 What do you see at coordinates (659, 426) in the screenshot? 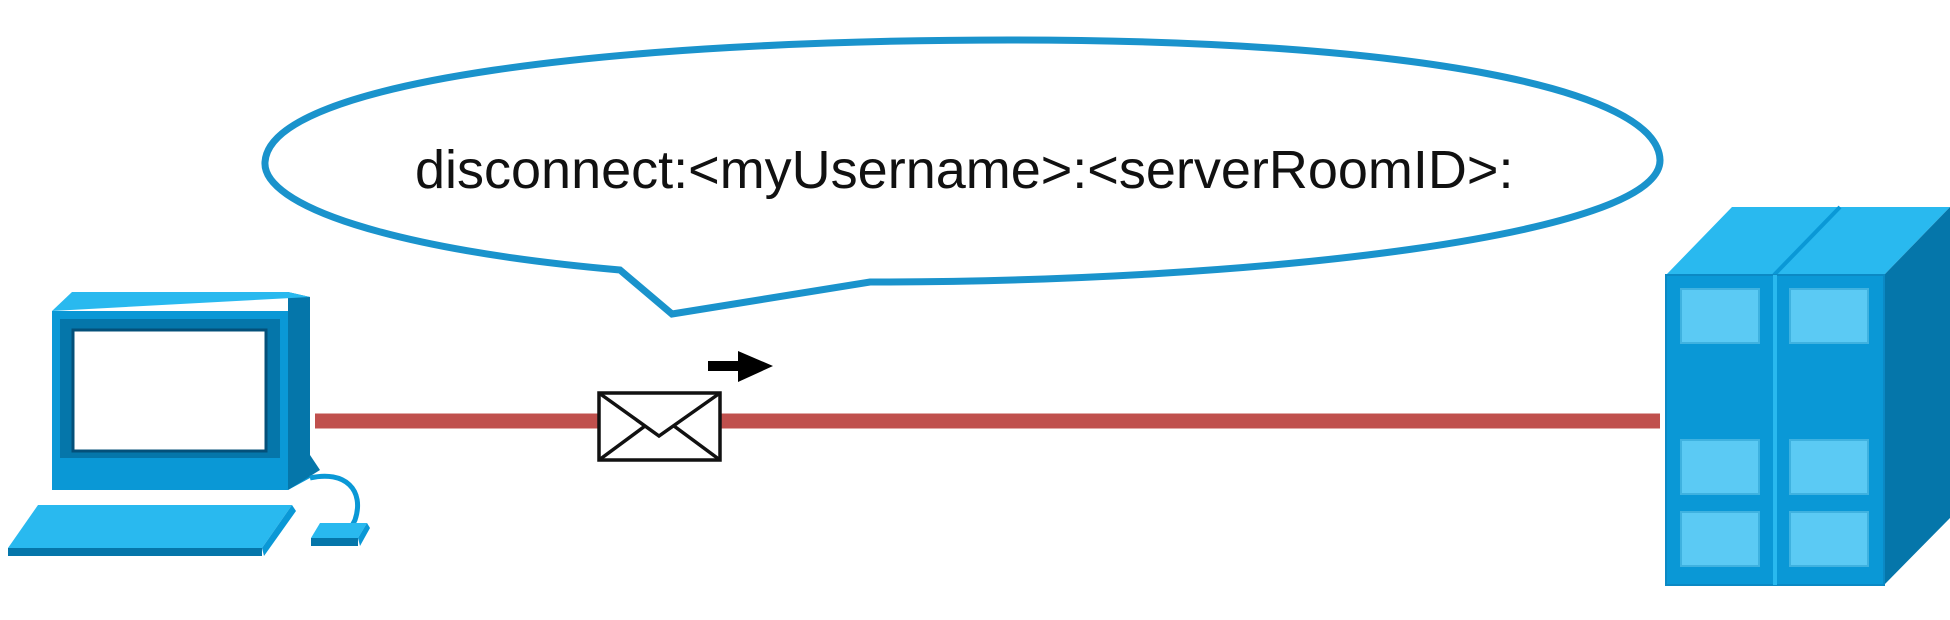
I see `envelope-icon` at bounding box center [659, 426].